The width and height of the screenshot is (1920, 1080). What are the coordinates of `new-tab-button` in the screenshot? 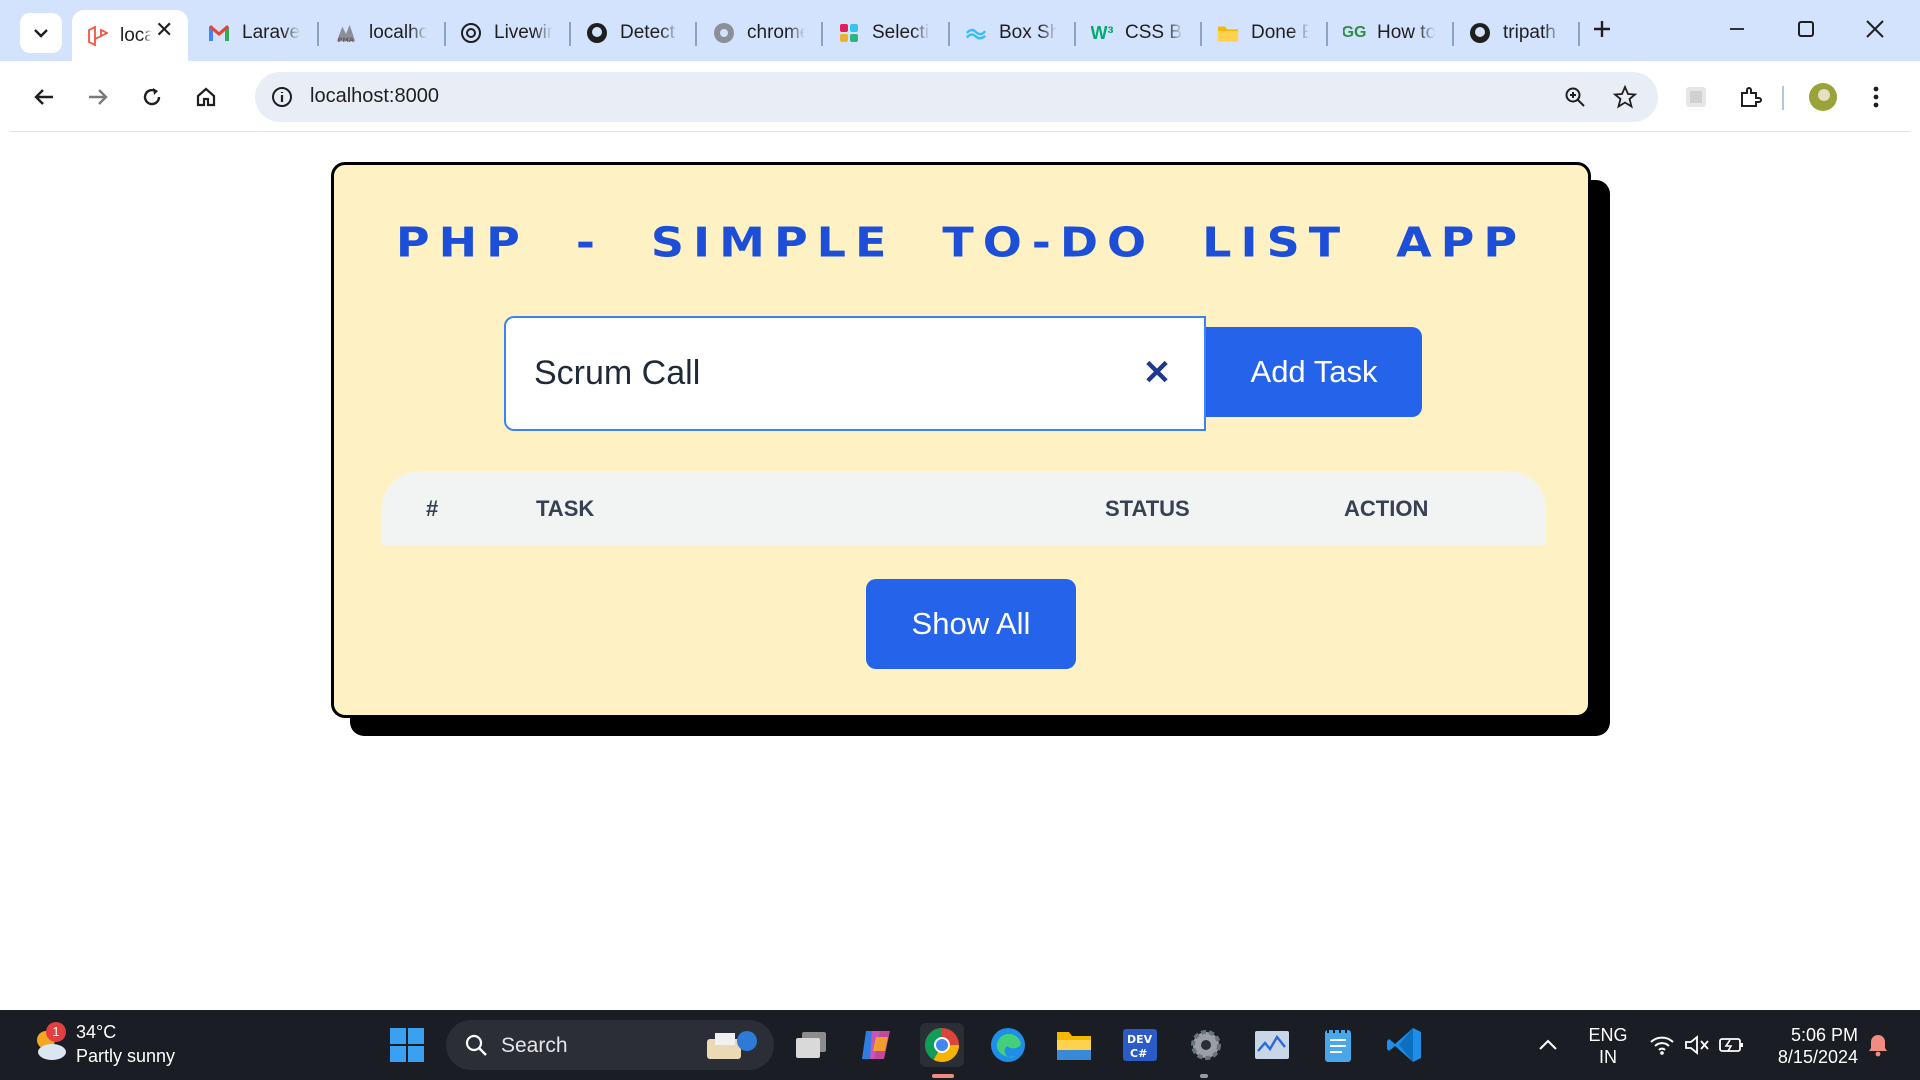 It's located at (1602, 29).